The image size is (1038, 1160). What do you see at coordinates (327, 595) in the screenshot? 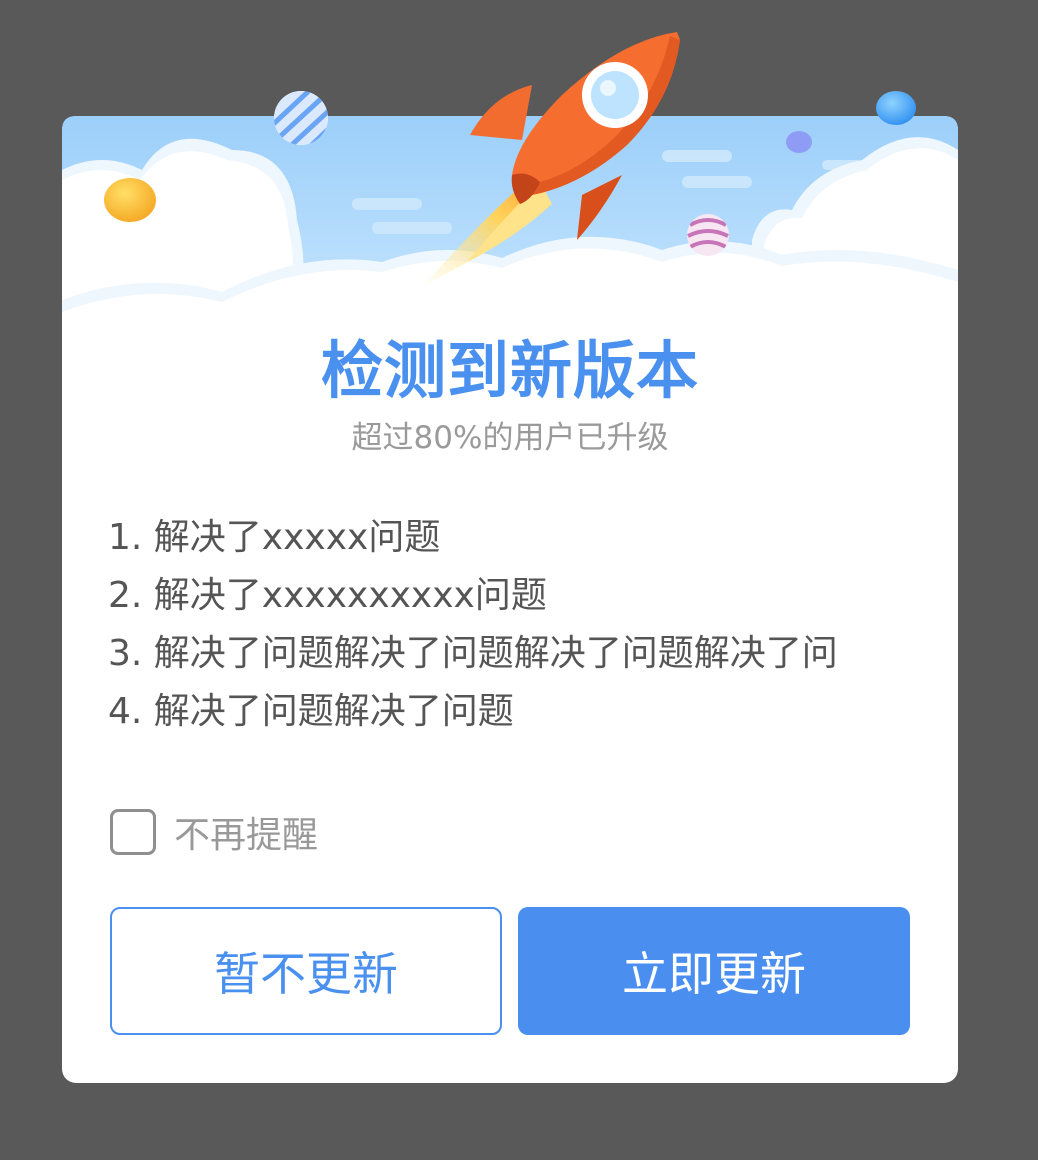
I see `release-note-item: 2. 解决了xxxxxxxxxx问题` at bounding box center [327, 595].